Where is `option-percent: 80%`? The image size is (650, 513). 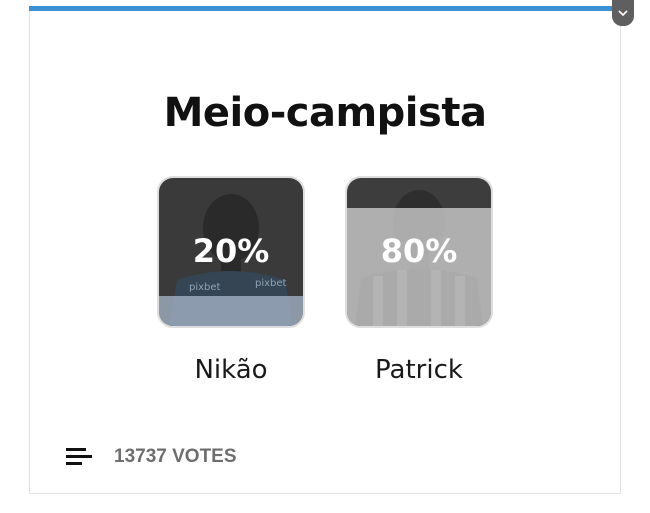
option-percent: 80% is located at coordinates (419, 251).